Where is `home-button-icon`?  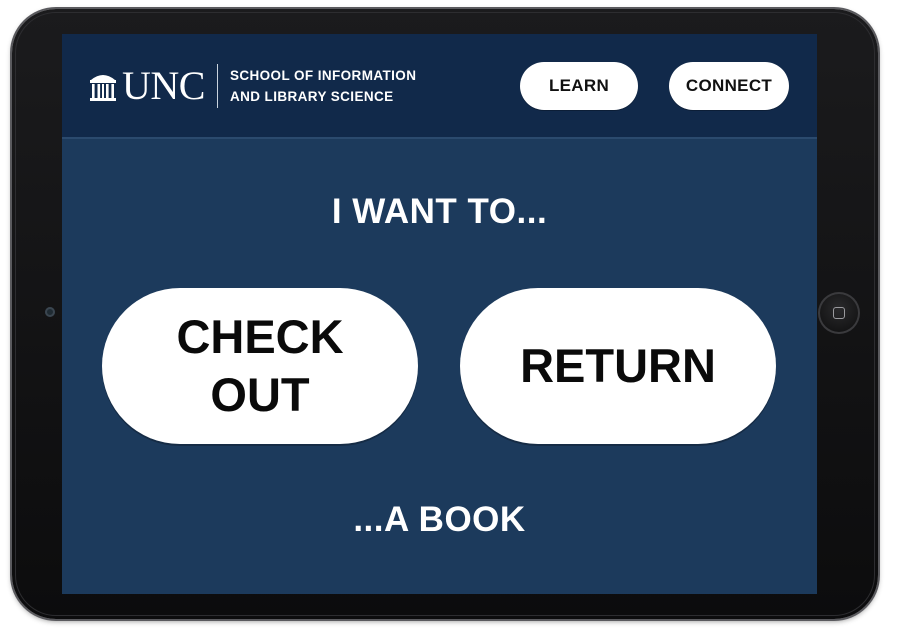 home-button-icon is located at coordinates (839, 313).